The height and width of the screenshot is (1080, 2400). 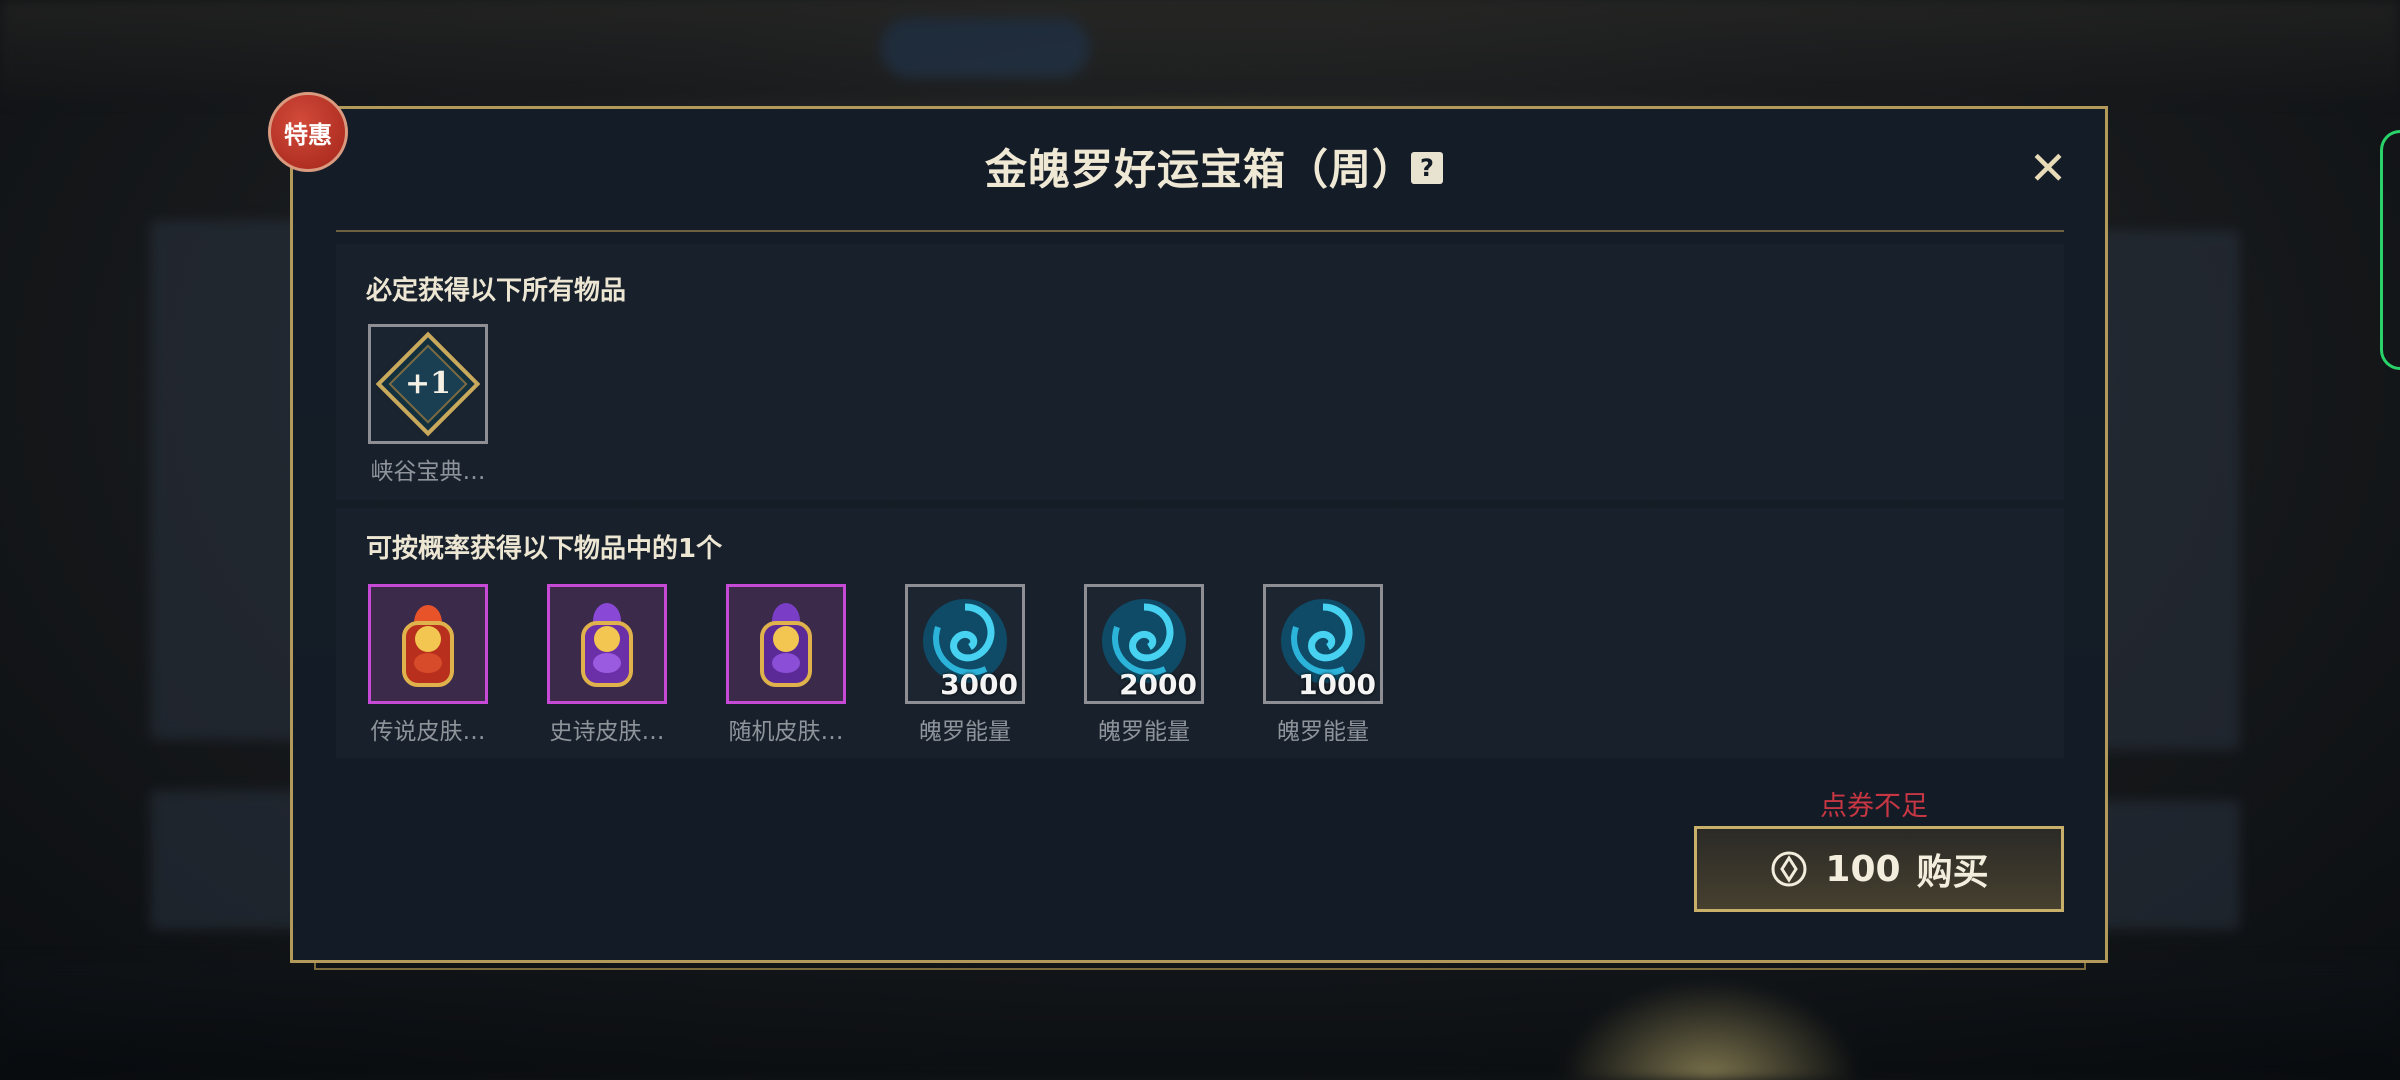 I want to click on item-quantity: 3000, so click(x=979, y=684).